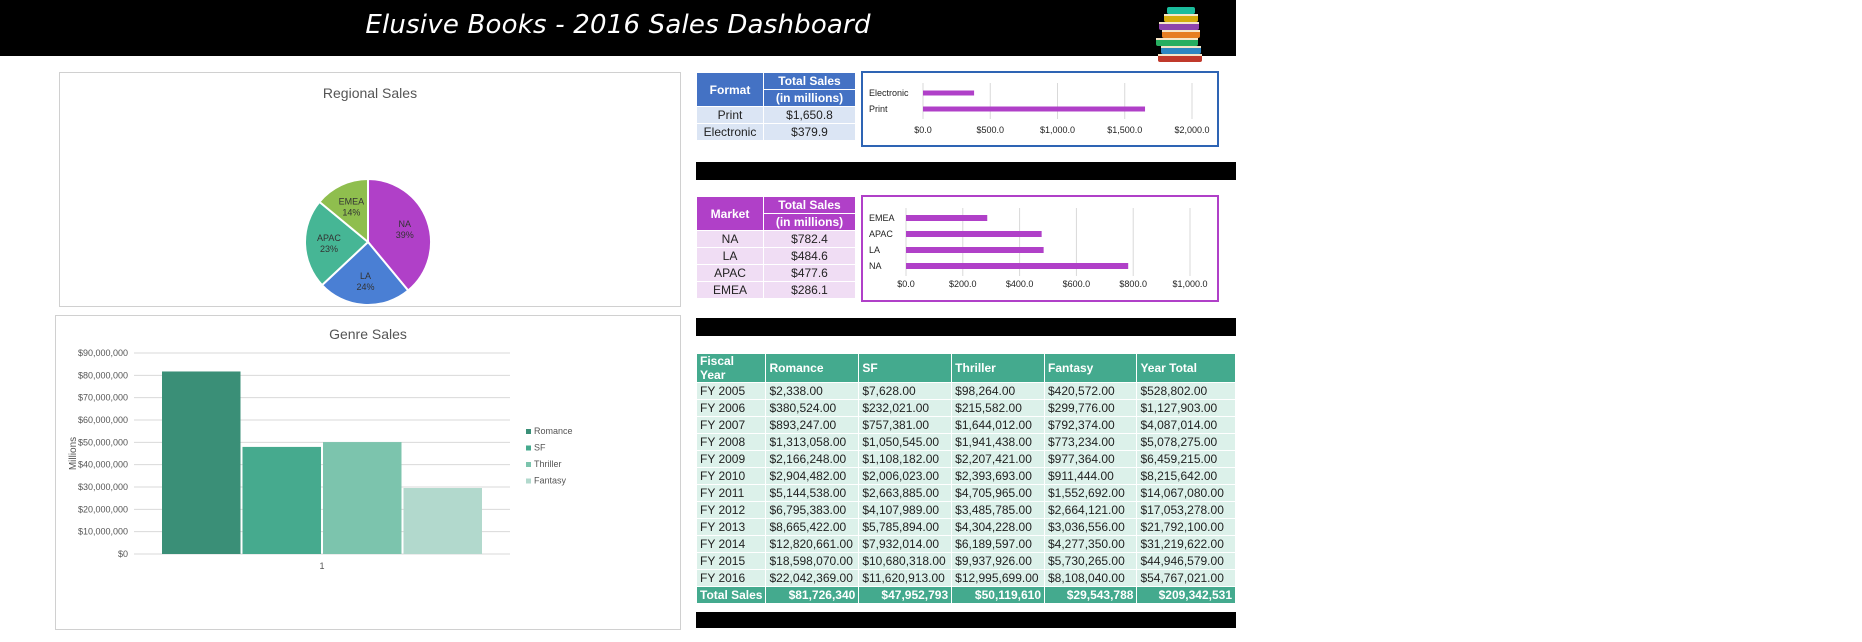 The image size is (1862, 642). I want to click on sales-cell: $7,932,014.00, so click(905, 544).